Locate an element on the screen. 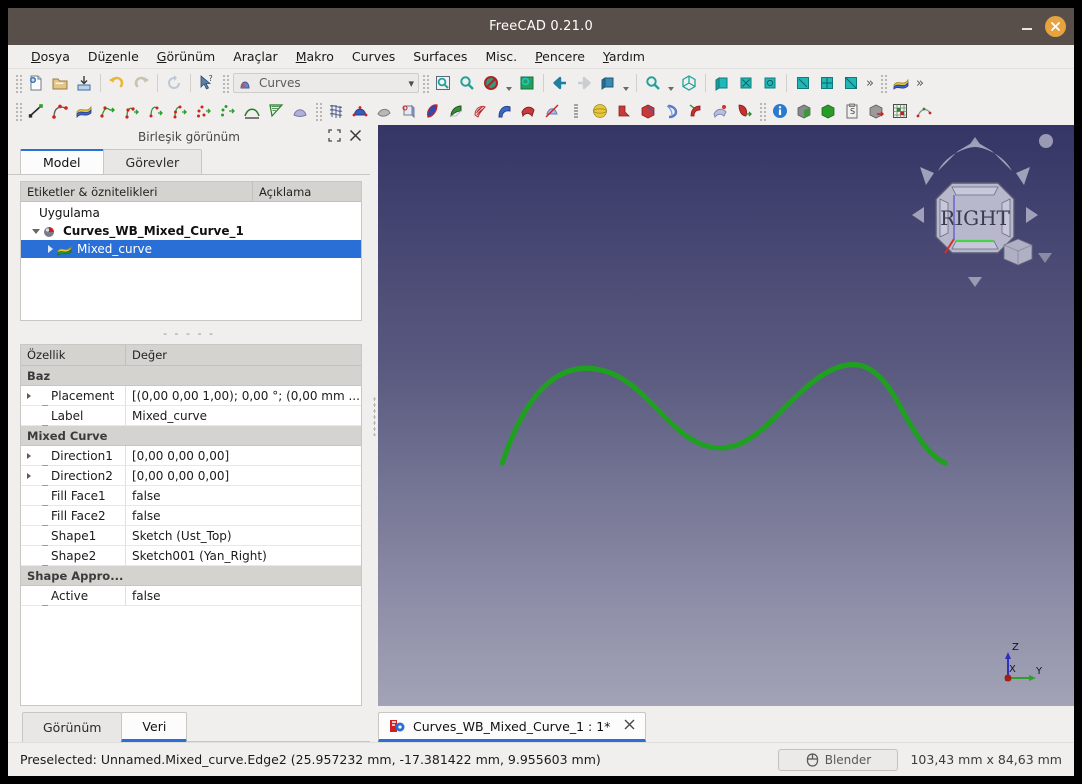 The image size is (1082, 784). grid-button is located at coordinates (900, 111).